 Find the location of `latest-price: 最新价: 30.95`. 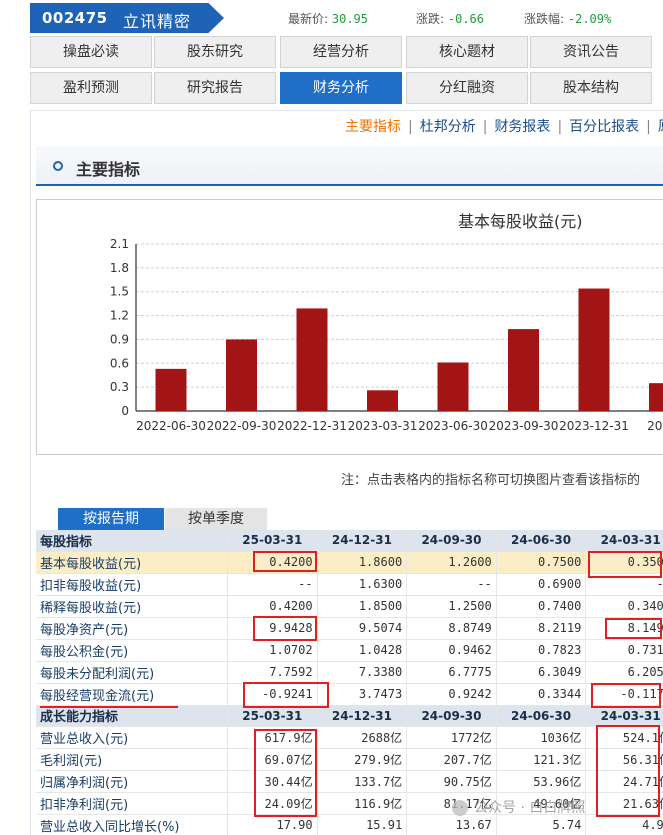

latest-price: 最新价: 30.95 is located at coordinates (328, 18).